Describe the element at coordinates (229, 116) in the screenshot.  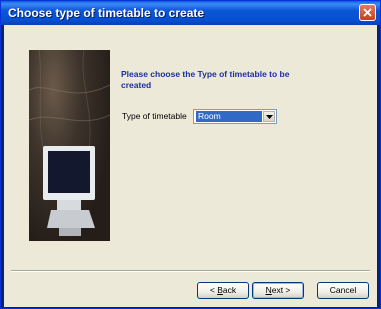
I see `select-value: Room` at that location.